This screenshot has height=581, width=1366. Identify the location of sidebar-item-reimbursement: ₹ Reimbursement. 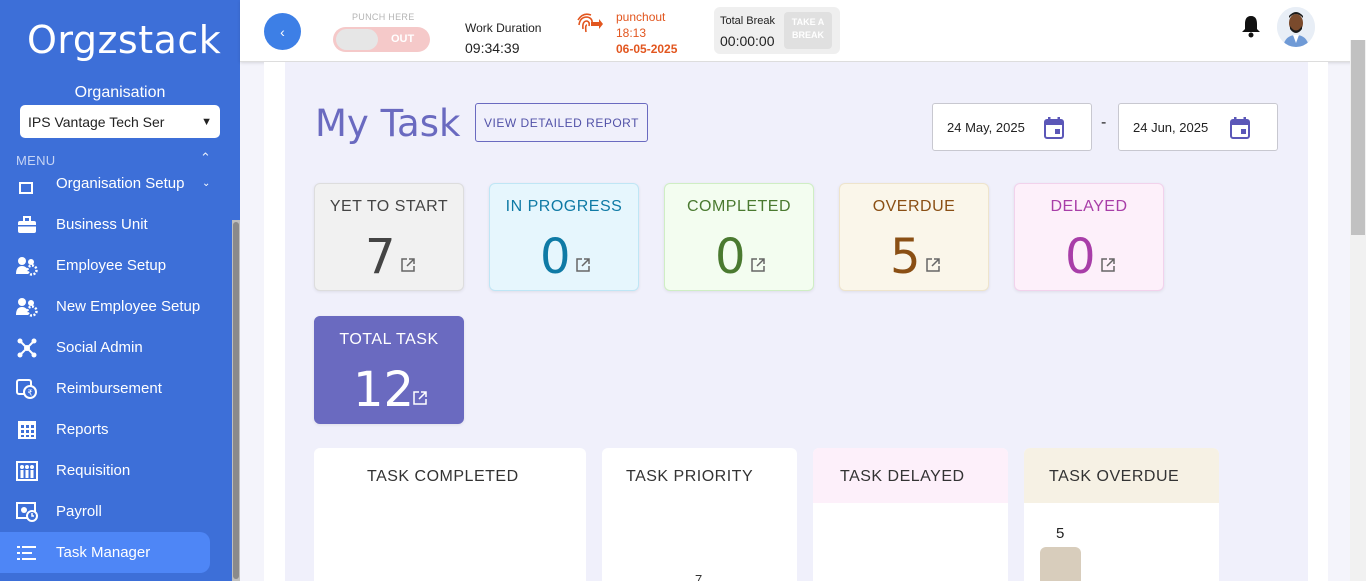
(105, 388).